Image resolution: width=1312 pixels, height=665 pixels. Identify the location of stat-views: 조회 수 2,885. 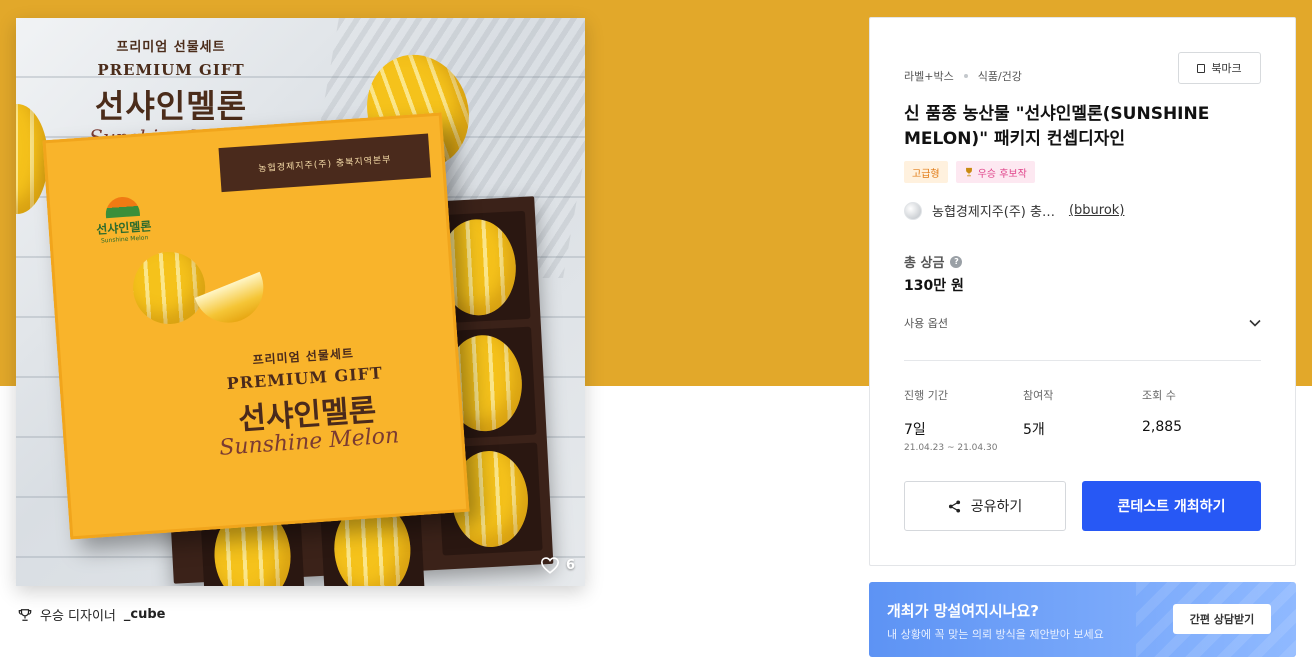
(1162, 411).